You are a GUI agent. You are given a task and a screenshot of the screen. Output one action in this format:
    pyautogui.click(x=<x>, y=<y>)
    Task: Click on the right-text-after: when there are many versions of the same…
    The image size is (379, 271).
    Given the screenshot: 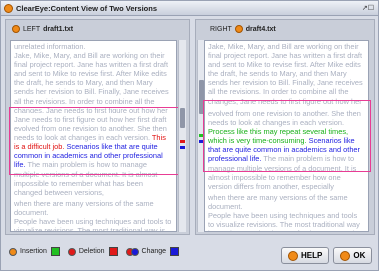 What is the action you would take?
    pyautogui.click(x=284, y=211)
    